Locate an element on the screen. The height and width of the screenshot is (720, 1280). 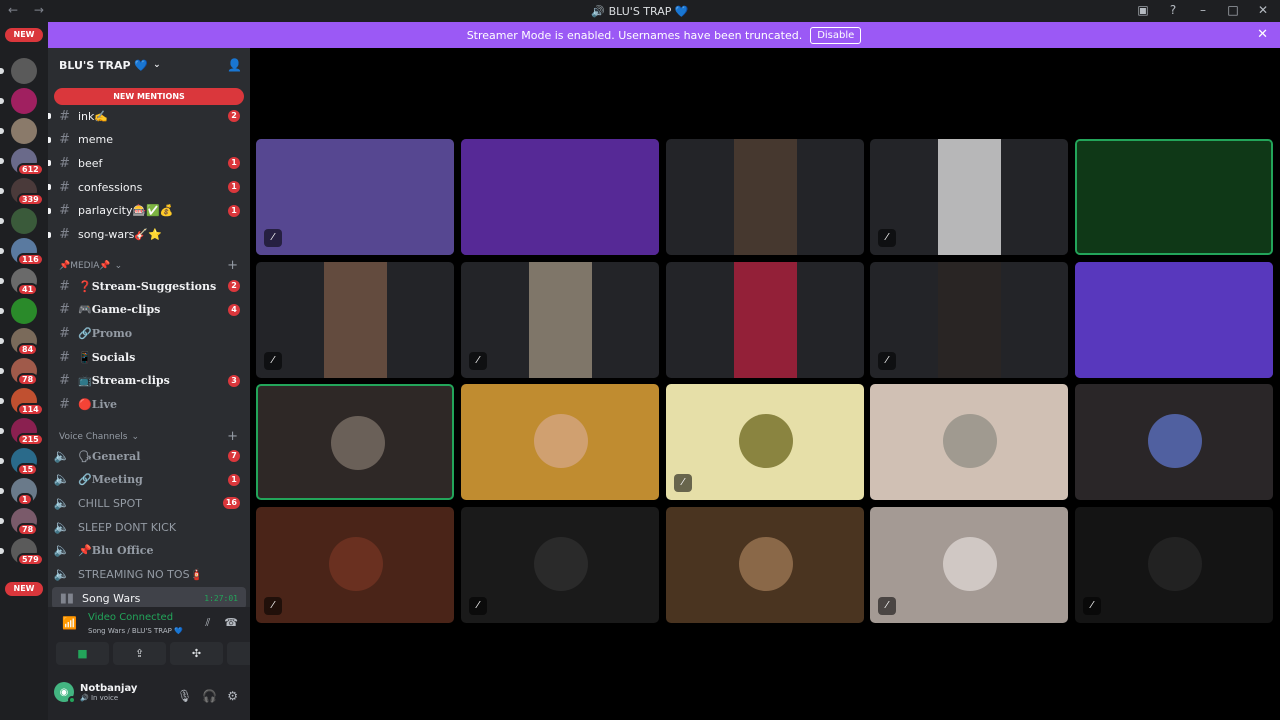
voice-channel: ▮▮ Song Wars 1:27:01 is located at coordinates (149, 598).